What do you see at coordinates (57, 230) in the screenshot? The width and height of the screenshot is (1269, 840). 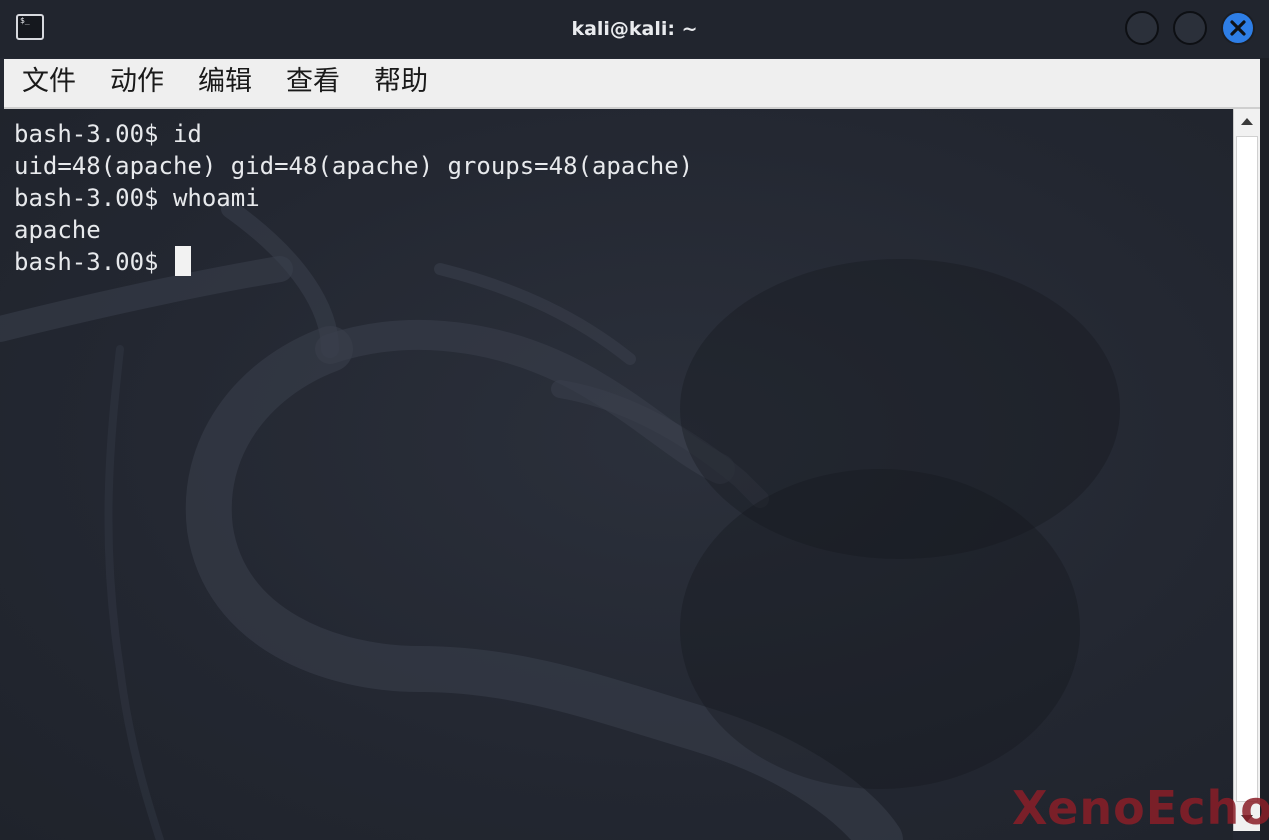 I see `terminal-line: apache` at bounding box center [57, 230].